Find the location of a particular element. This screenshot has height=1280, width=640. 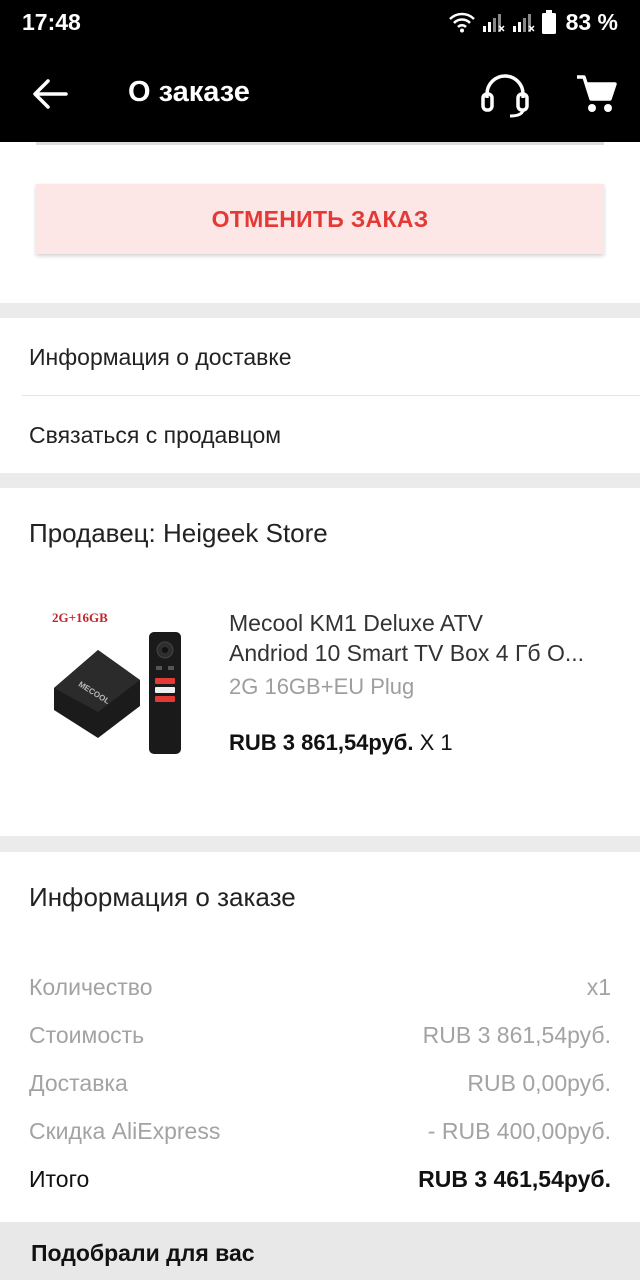

product-image-badge: 2G+16GB is located at coordinates (80, 617).